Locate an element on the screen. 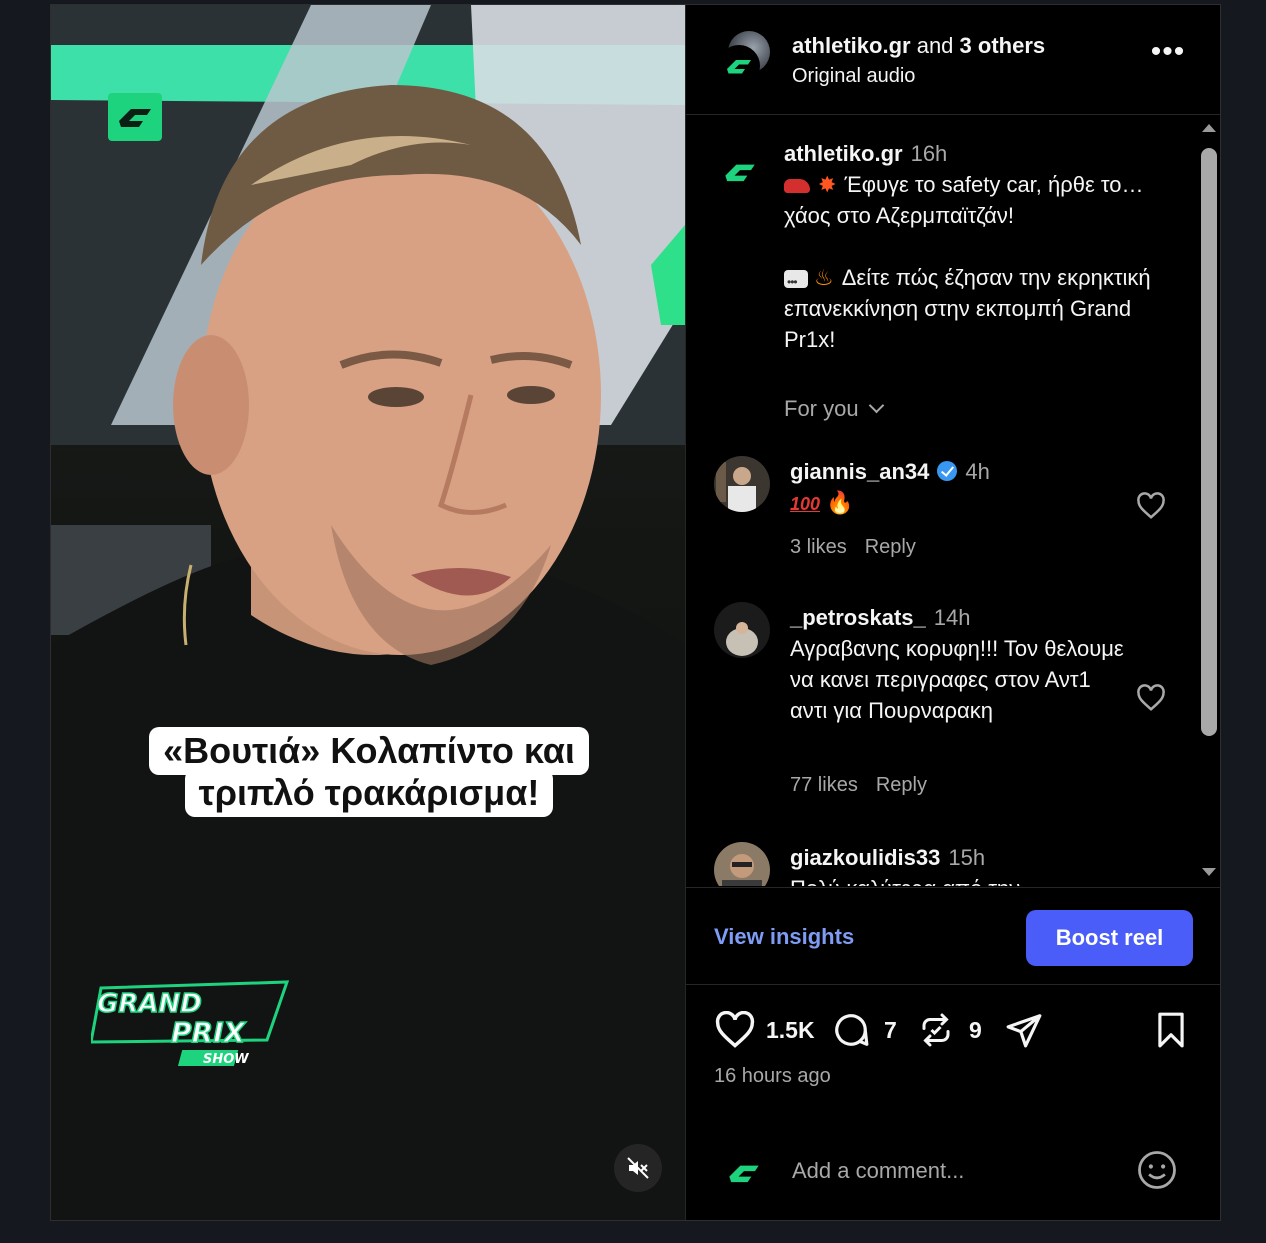  composer-avatar is located at coordinates (744, 1173).